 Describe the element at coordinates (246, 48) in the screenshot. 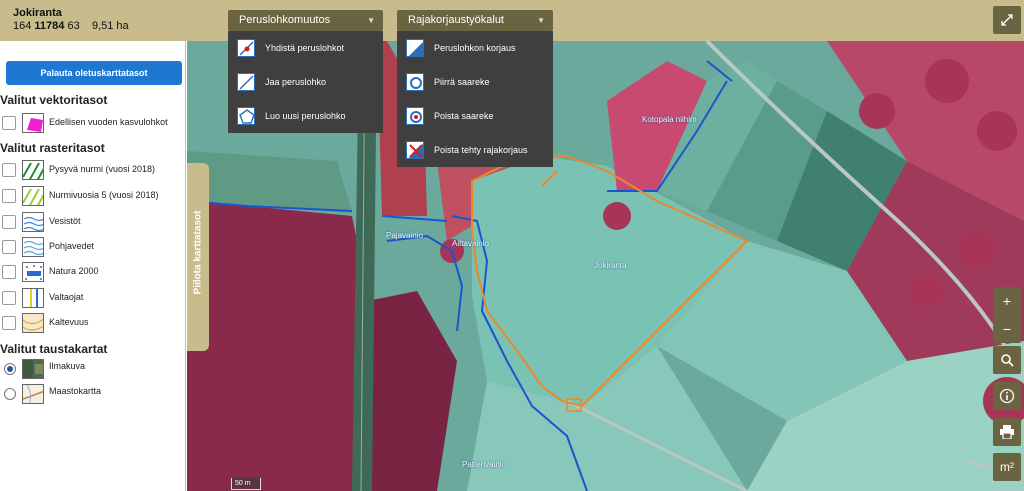

I see `merge-parcels-icon` at that location.